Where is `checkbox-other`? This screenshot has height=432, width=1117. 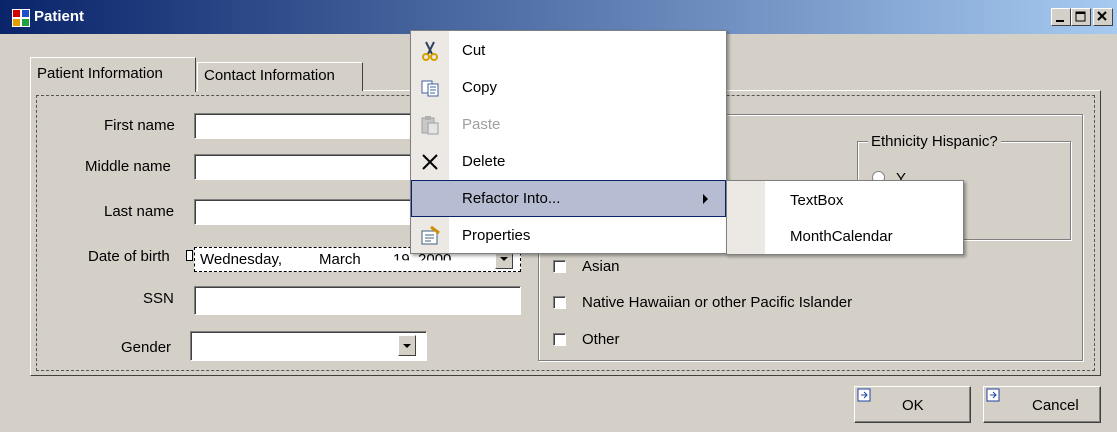
checkbox-other is located at coordinates (559, 339).